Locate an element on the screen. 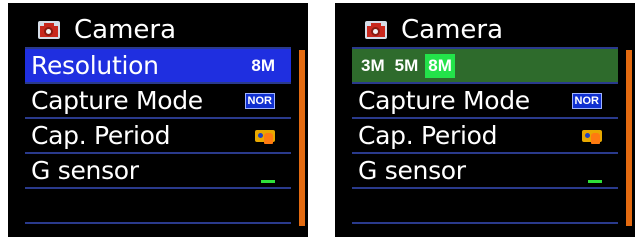 This screenshot has width=644, height=240. resolution-option-5m: 5M is located at coordinates (407, 66).